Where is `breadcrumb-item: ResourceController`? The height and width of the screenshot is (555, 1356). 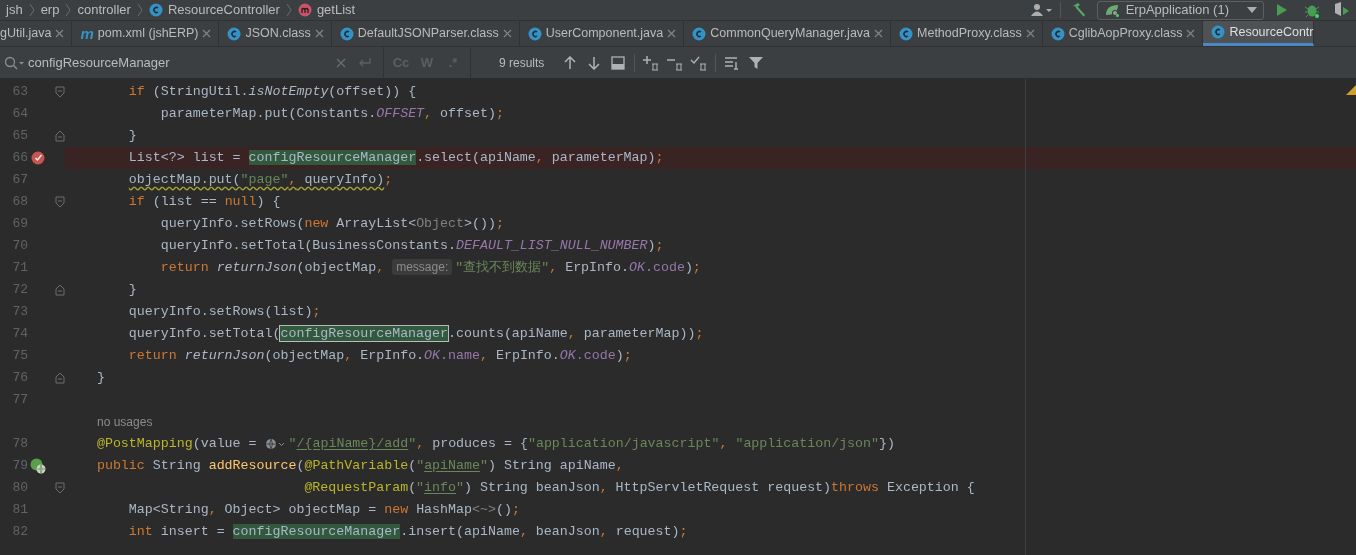
breadcrumb-item: ResourceController is located at coordinates (223, 10).